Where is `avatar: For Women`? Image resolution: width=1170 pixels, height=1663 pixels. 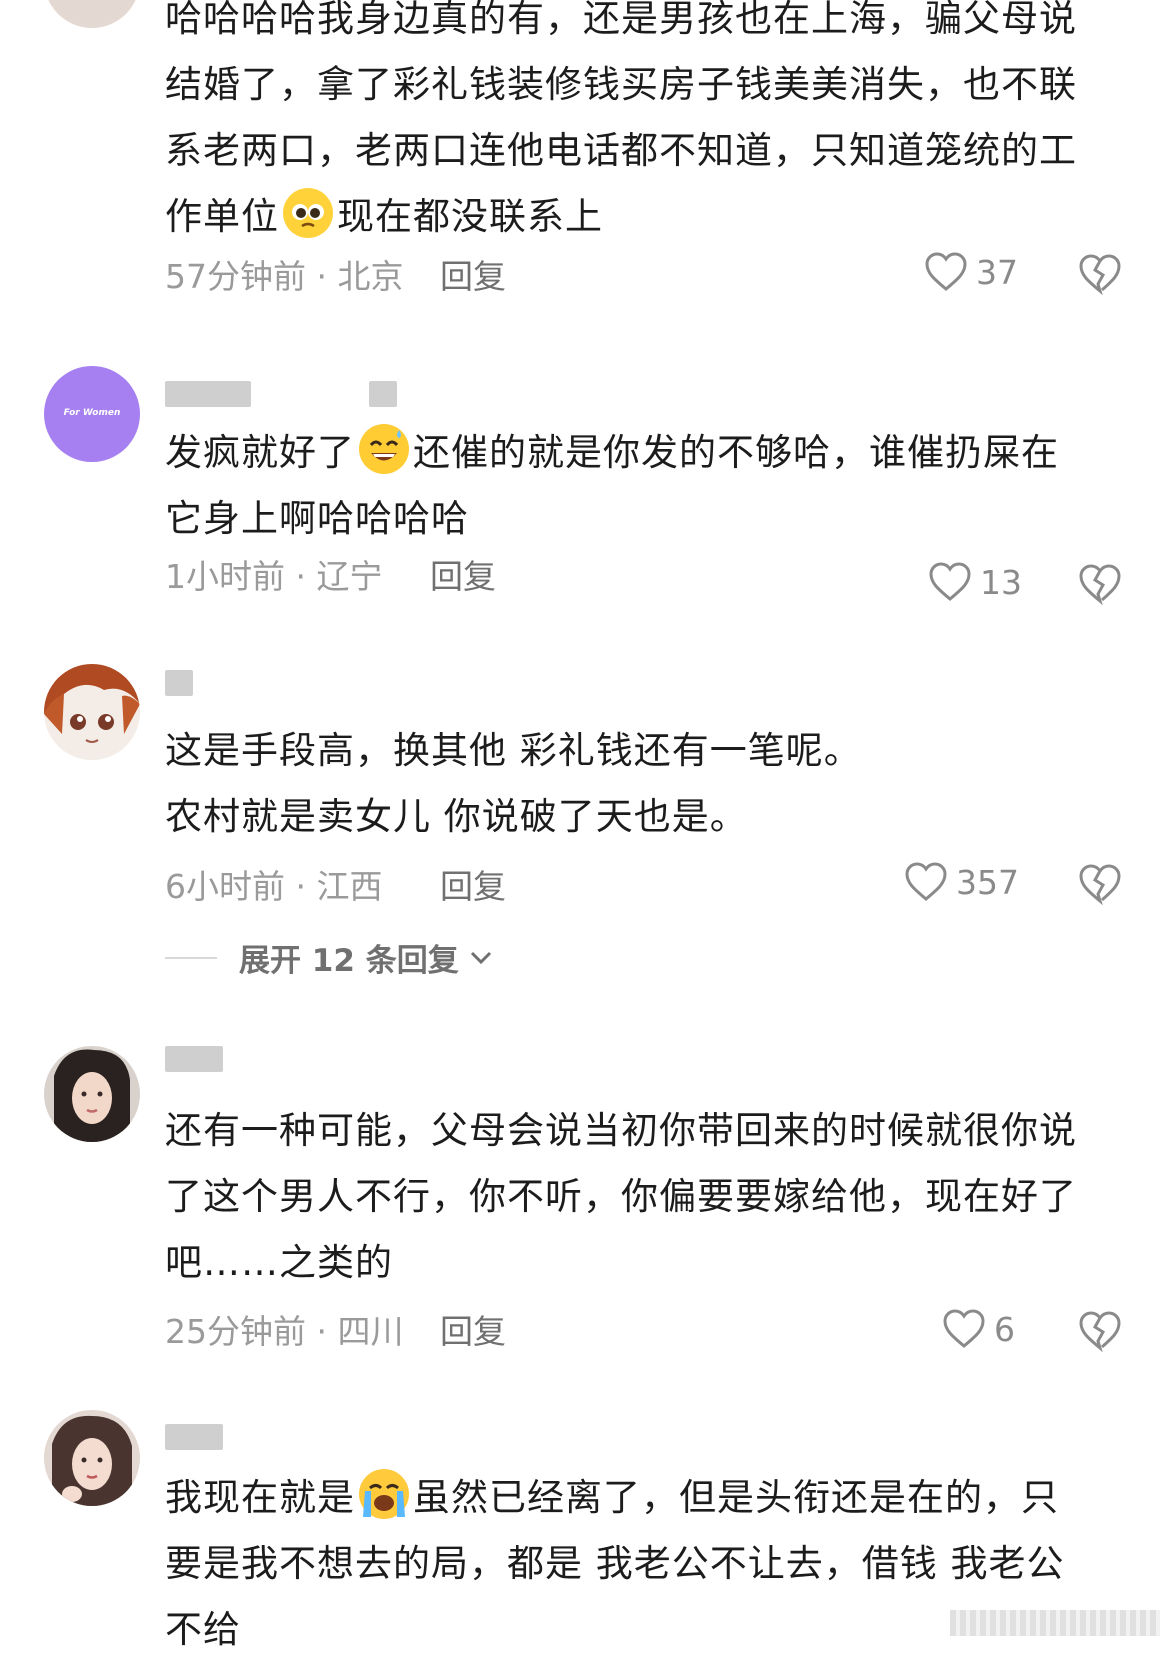 avatar: For Women is located at coordinates (92, 414).